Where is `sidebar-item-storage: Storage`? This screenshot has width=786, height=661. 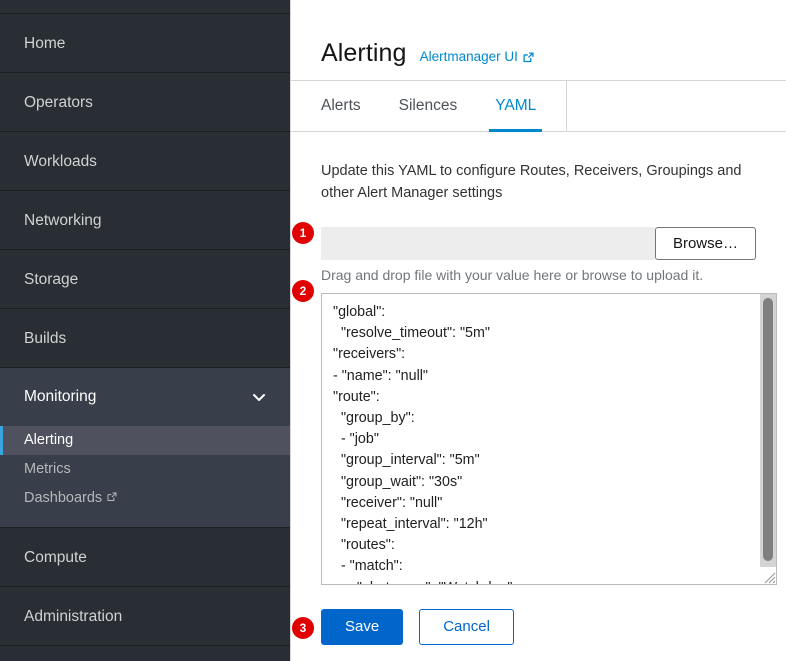
sidebar-item-storage: Storage is located at coordinates (145, 279).